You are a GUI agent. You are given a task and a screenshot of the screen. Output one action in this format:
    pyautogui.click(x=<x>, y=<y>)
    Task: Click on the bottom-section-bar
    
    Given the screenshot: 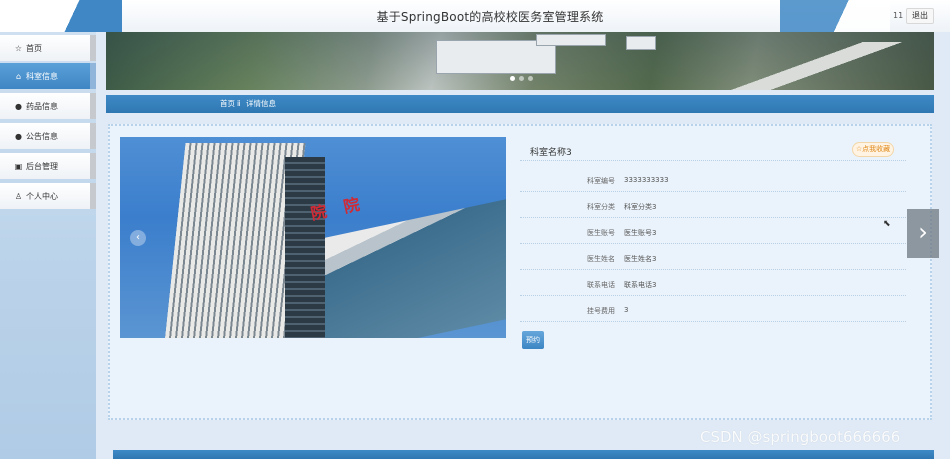 What is the action you would take?
    pyautogui.click(x=523, y=454)
    